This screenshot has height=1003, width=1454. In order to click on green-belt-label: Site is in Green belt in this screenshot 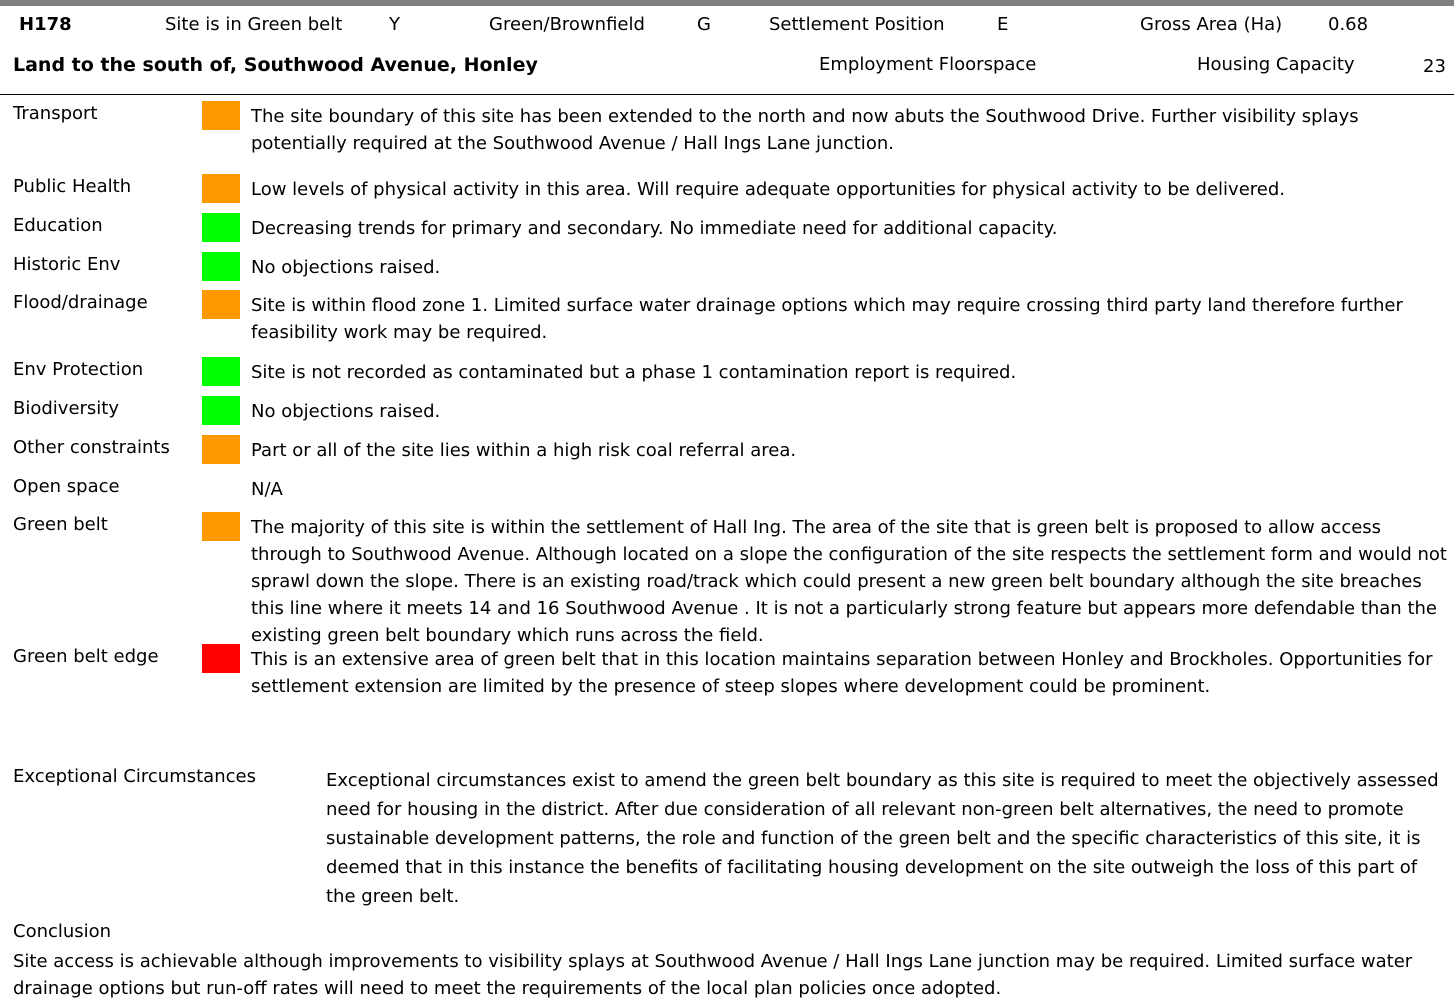, I will do `click(254, 24)`.